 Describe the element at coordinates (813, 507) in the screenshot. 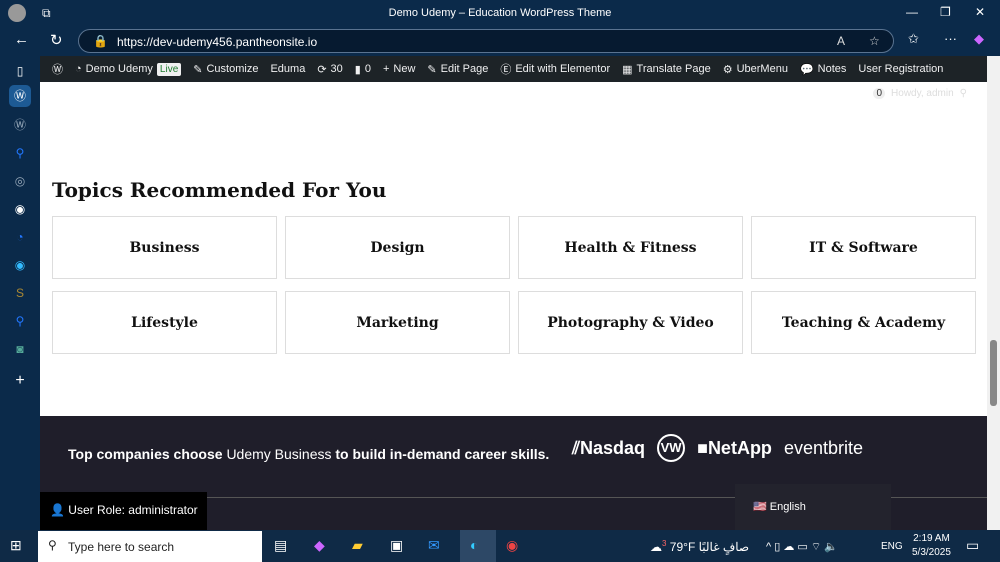

I see `language-switcher: 🇺🇸 English` at that location.